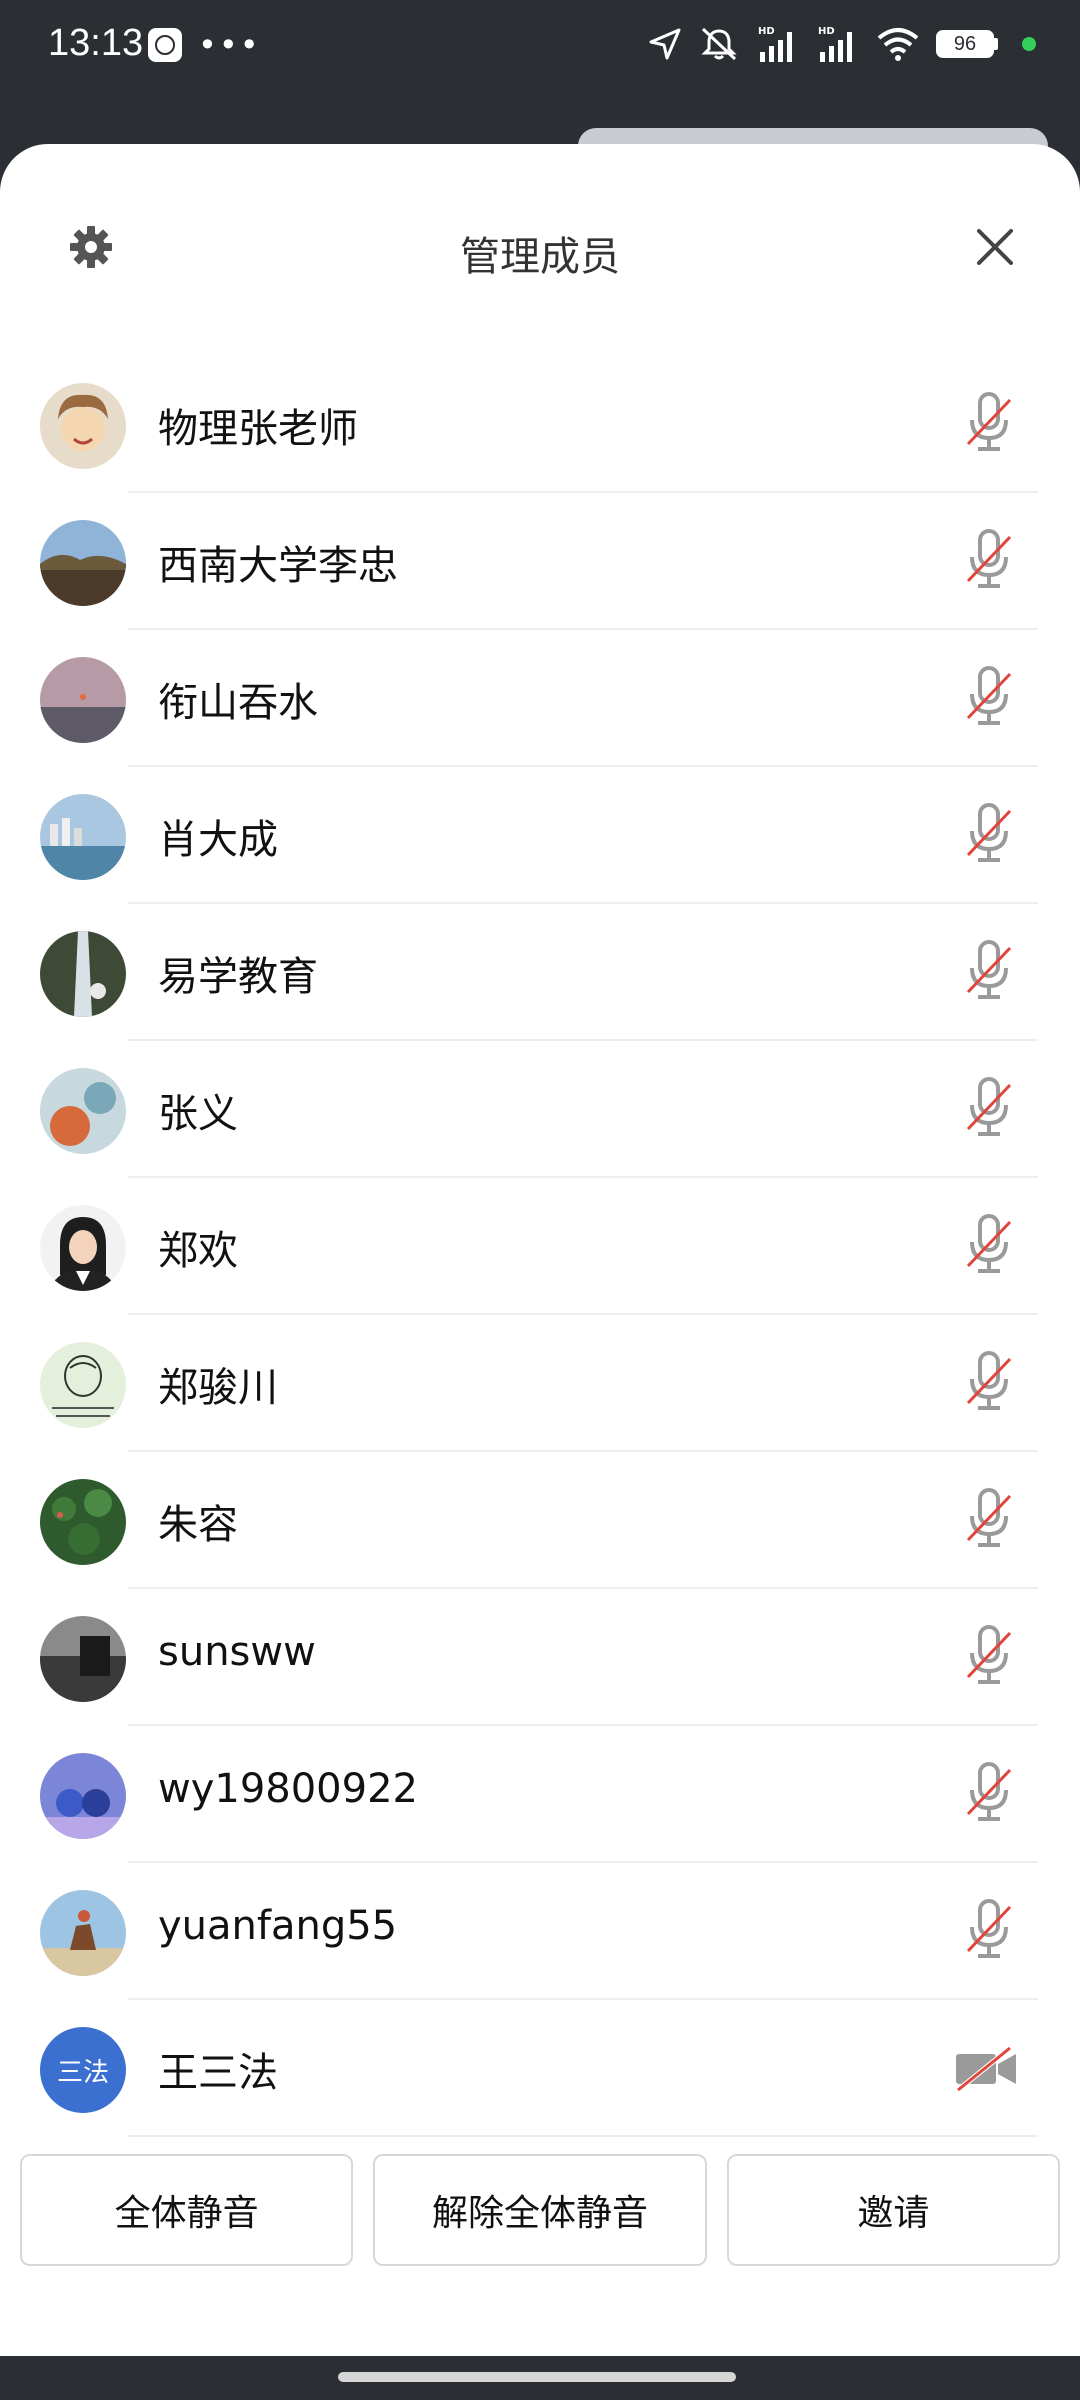 This screenshot has width=1080, height=2400. What do you see at coordinates (665, 44) in the screenshot?
I see `location-icon` at bounding box center [665, 44].